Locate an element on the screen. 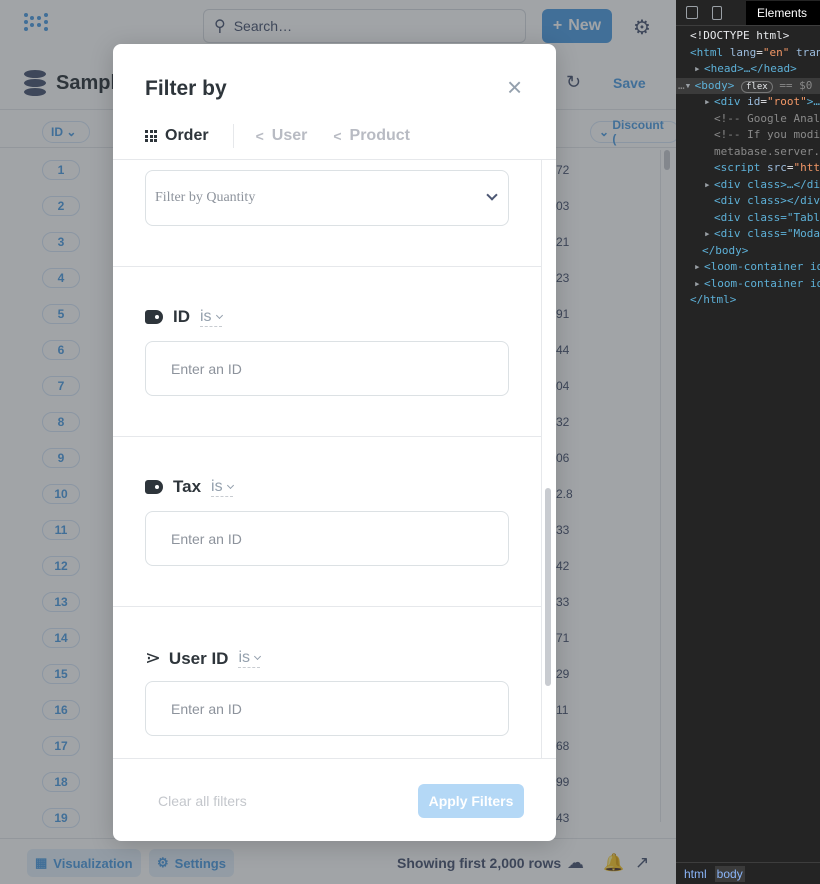 Image resolution: width=820 pixels, height=884 pixels. connections-icon: ⋗ is located at coordinates (153, 658).